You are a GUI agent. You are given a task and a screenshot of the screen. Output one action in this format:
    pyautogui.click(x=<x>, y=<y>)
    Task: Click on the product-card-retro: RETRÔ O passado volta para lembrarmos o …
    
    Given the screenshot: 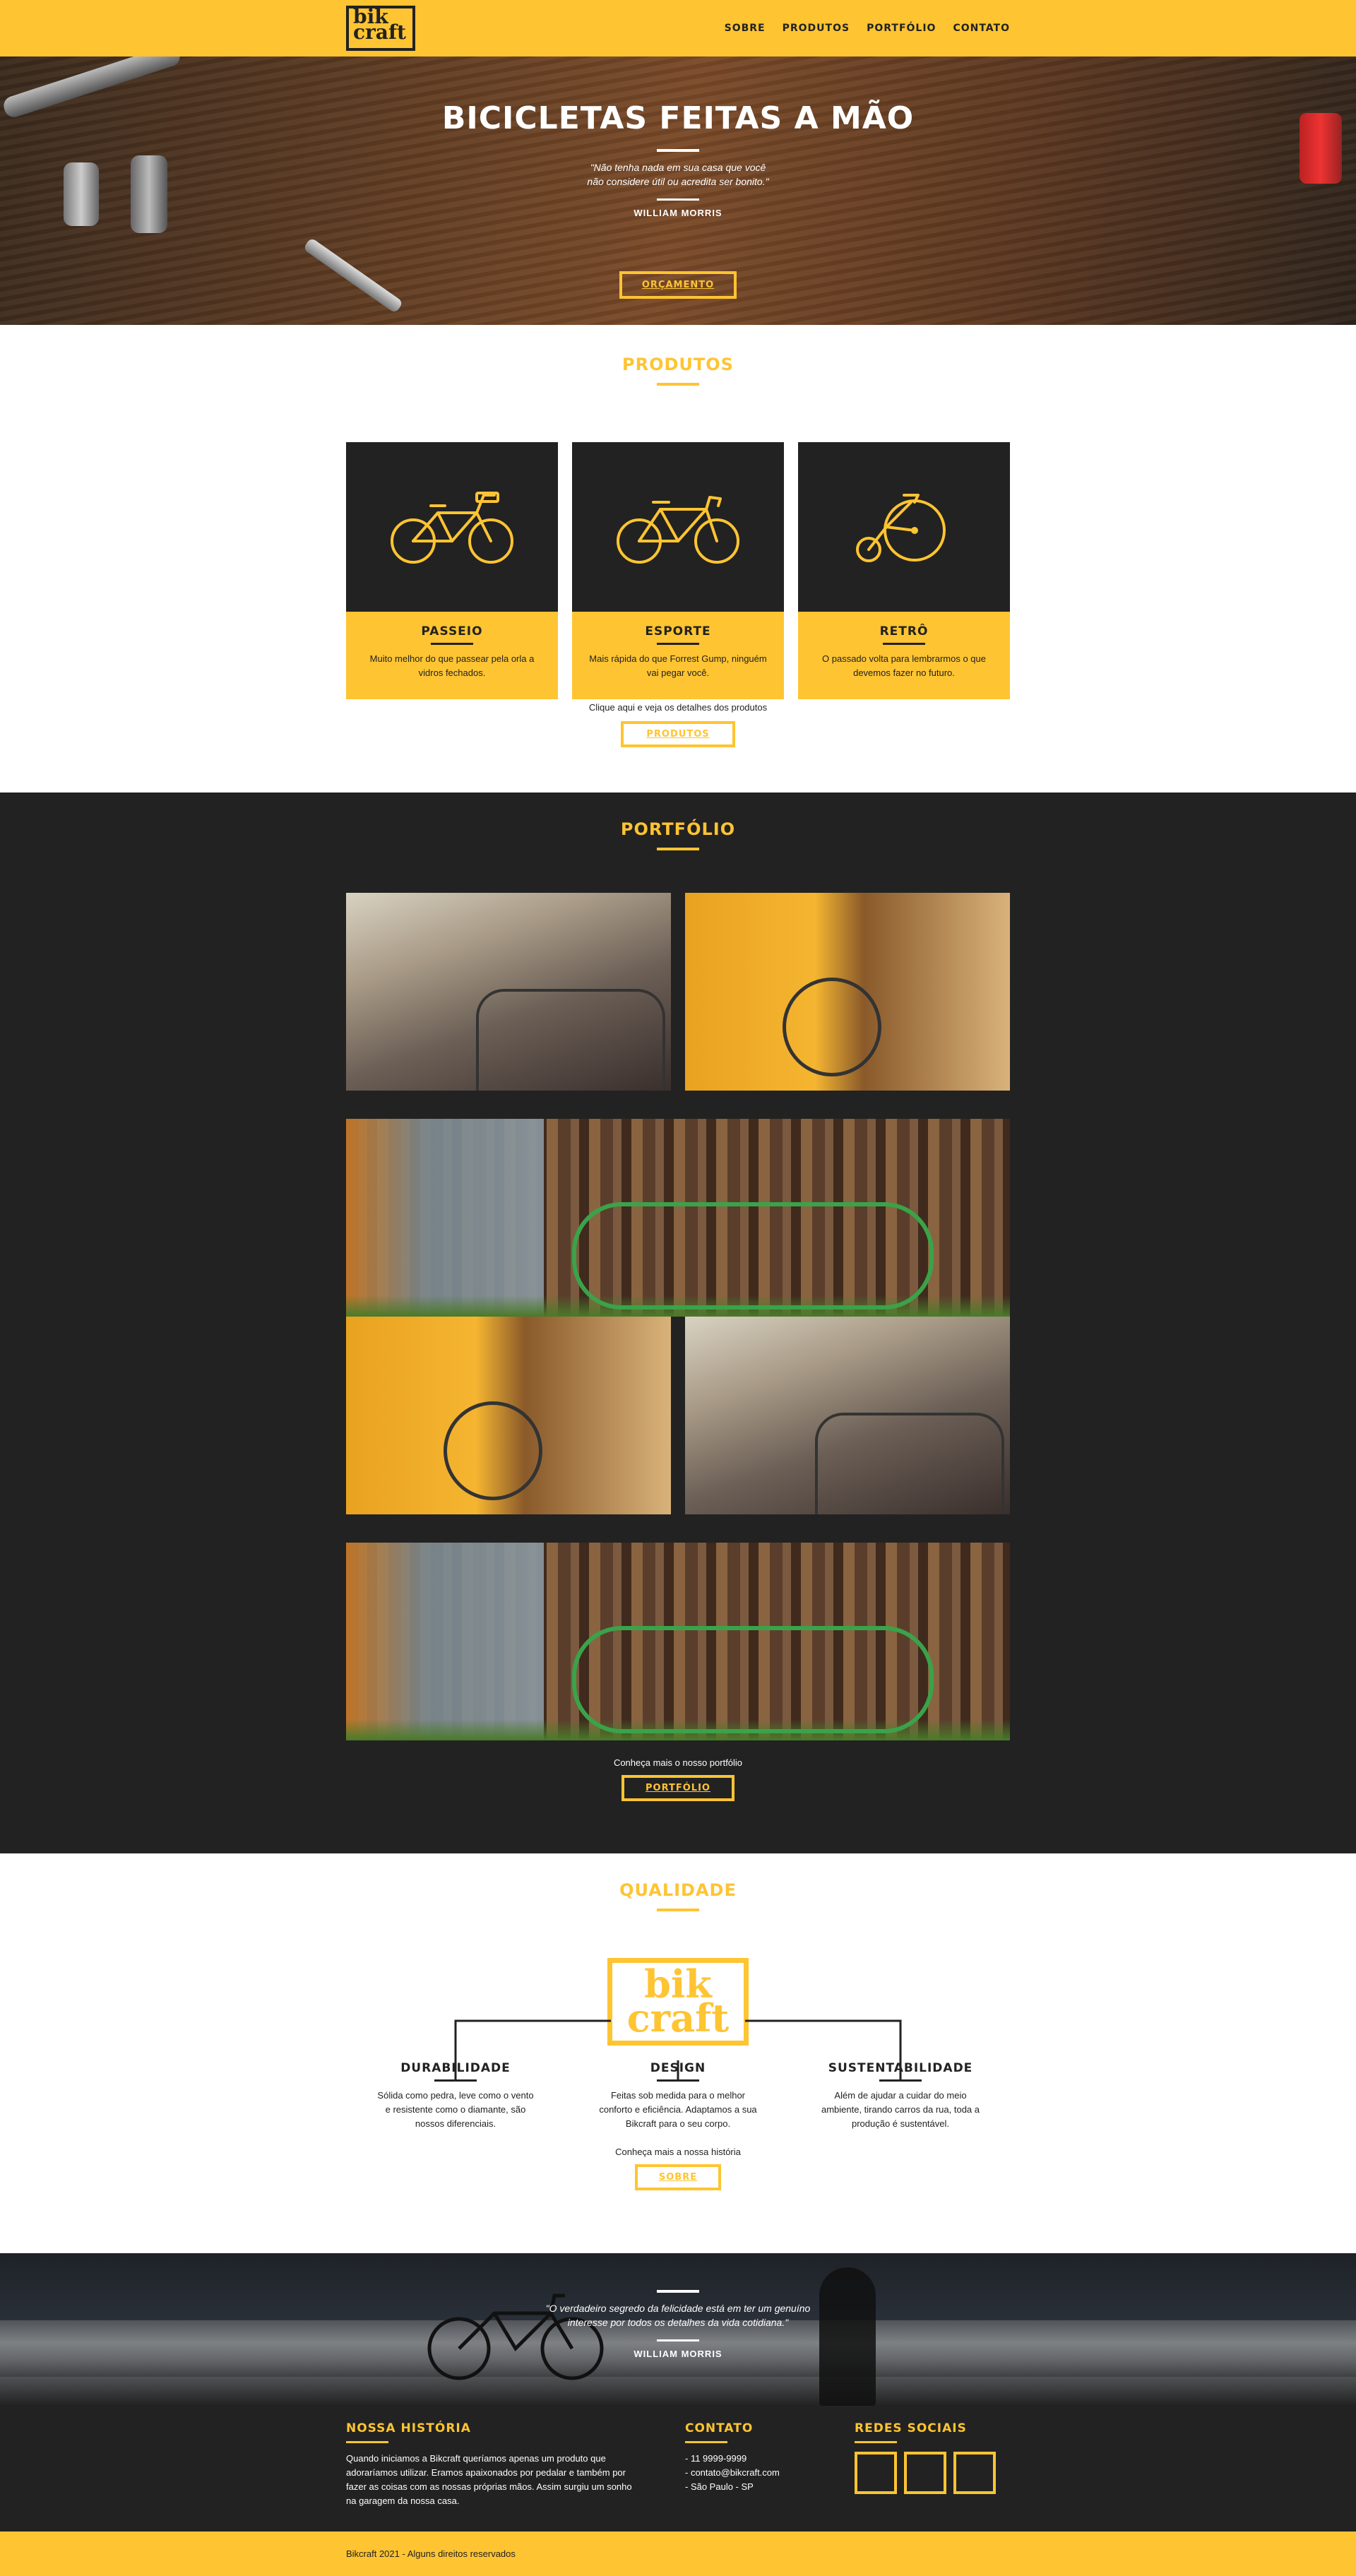 What is the action you would take?
    pyautogui.click(x=904, y=570)
    